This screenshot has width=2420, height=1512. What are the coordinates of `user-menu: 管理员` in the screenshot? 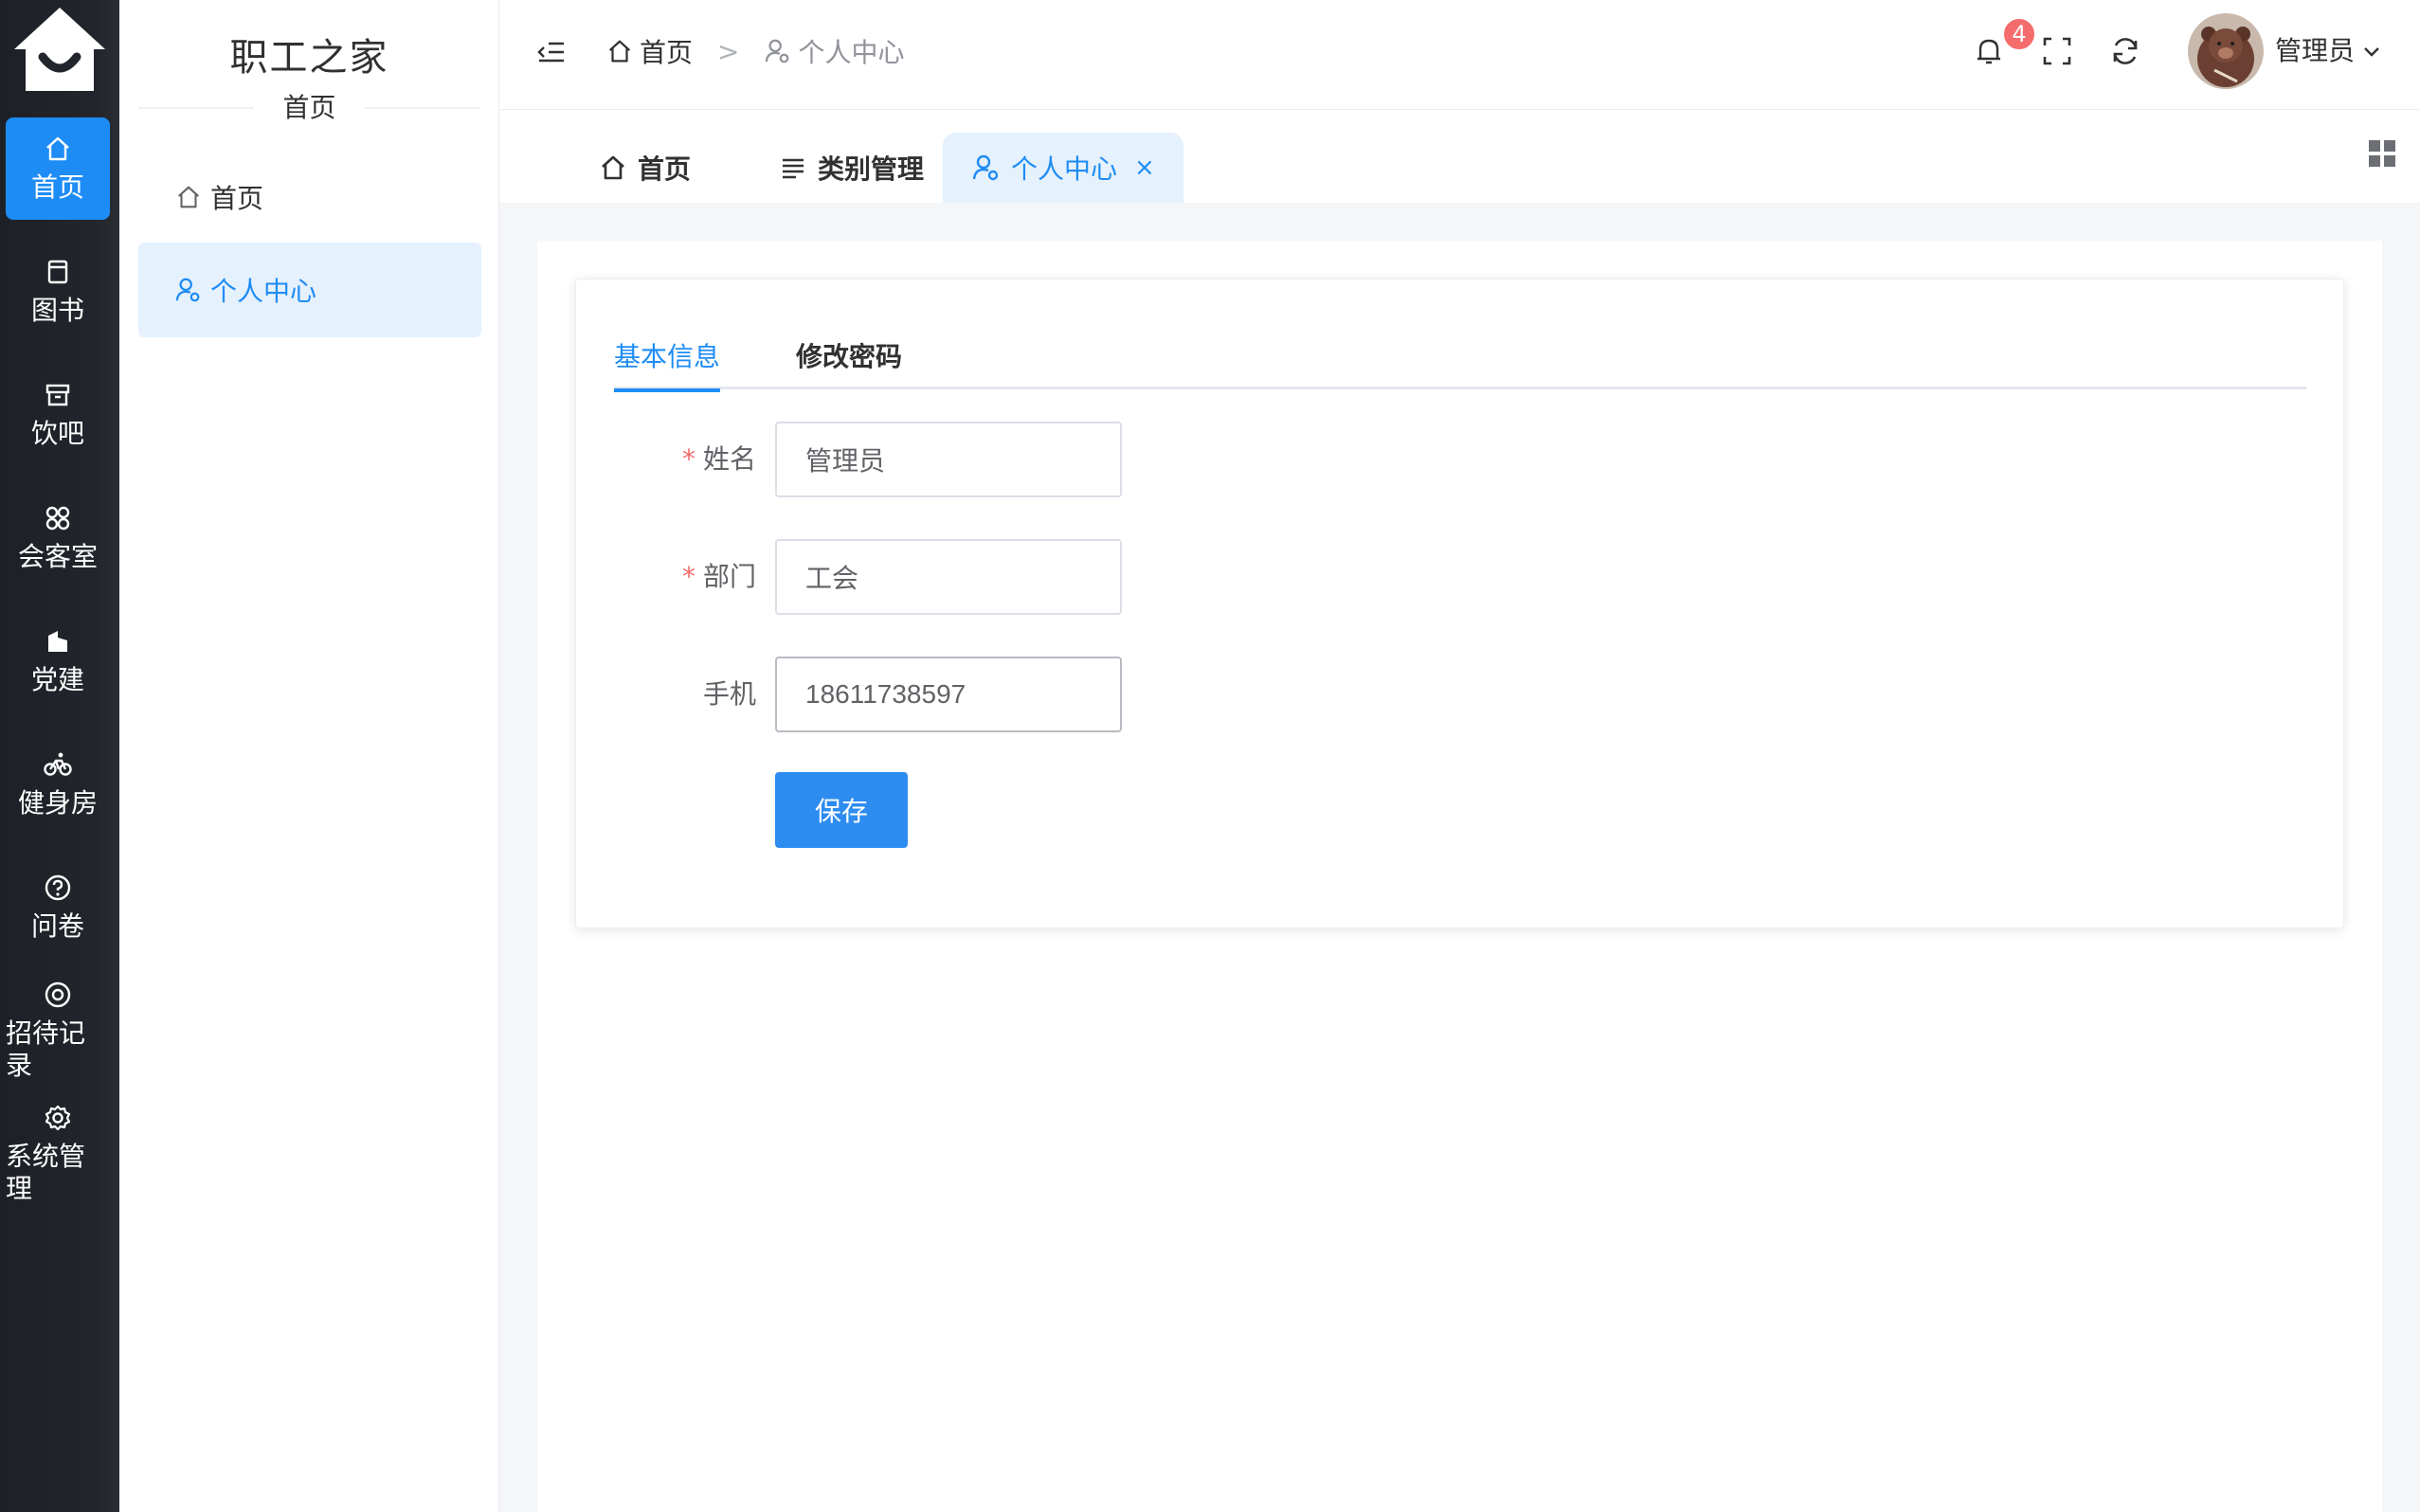 It's located at (2329, 51).